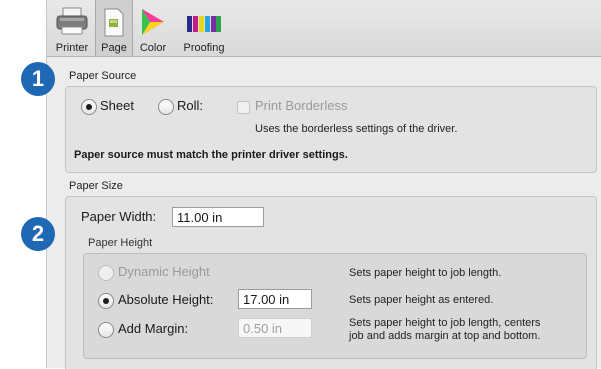  I want to click on add-margin-radio, so click(106, 330).